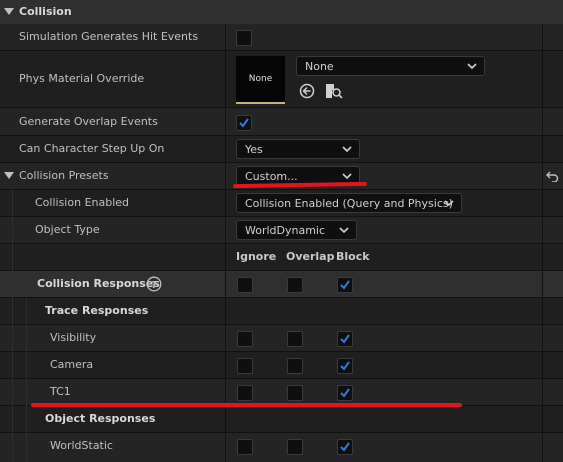 Image resolution: width=563 pixels, height=462 pixels. I want to click on camera-block-checkbox, so click(345, 366).